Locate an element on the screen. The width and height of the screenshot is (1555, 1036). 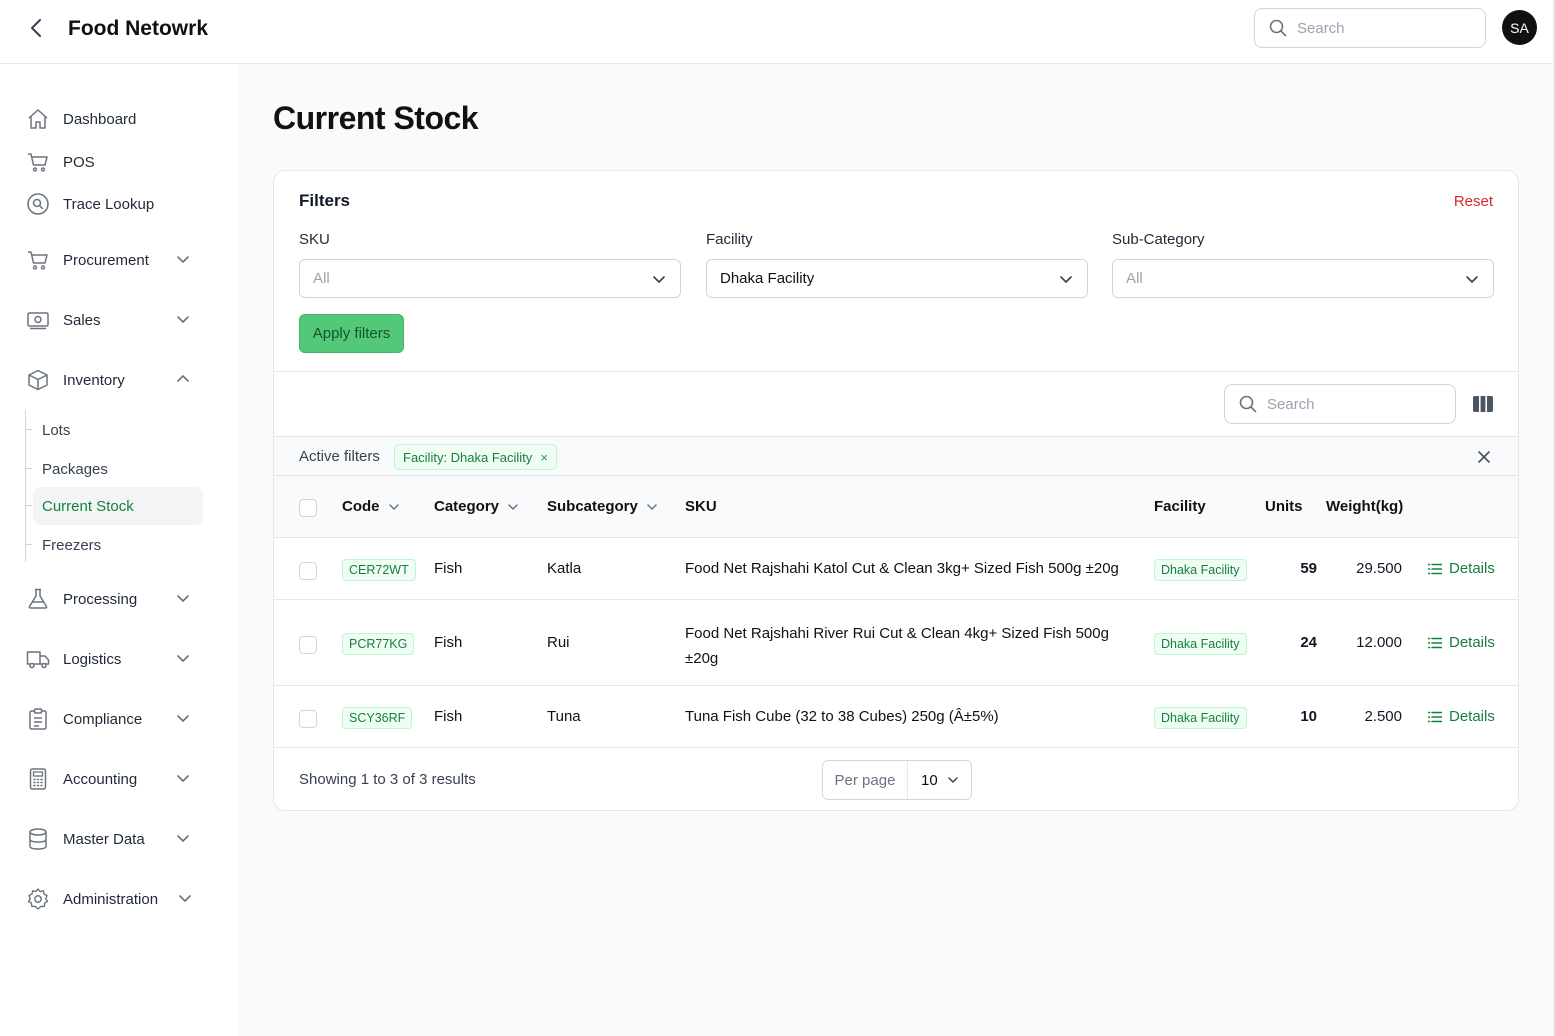
apply-filters-button: Apply filters is located at coordinates (351, 333).